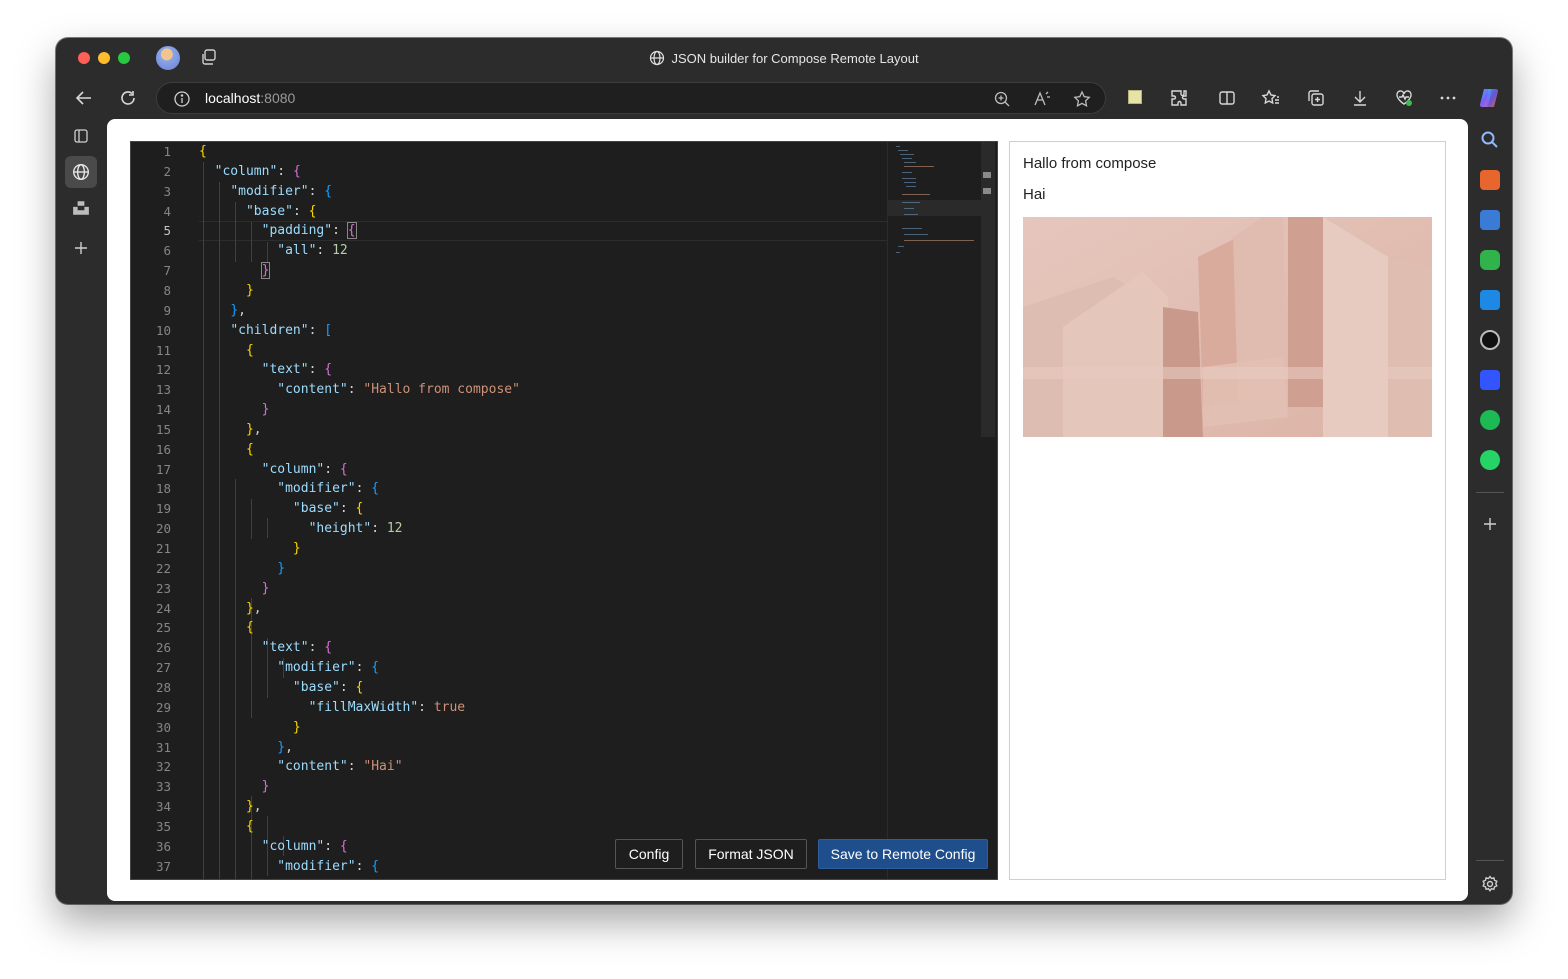 The width and height of the screenshot is (1568, 979). Describe the element at coordinates (340, 767) in the screenshot. I see `code-line: "content": "Hai"` at that location.